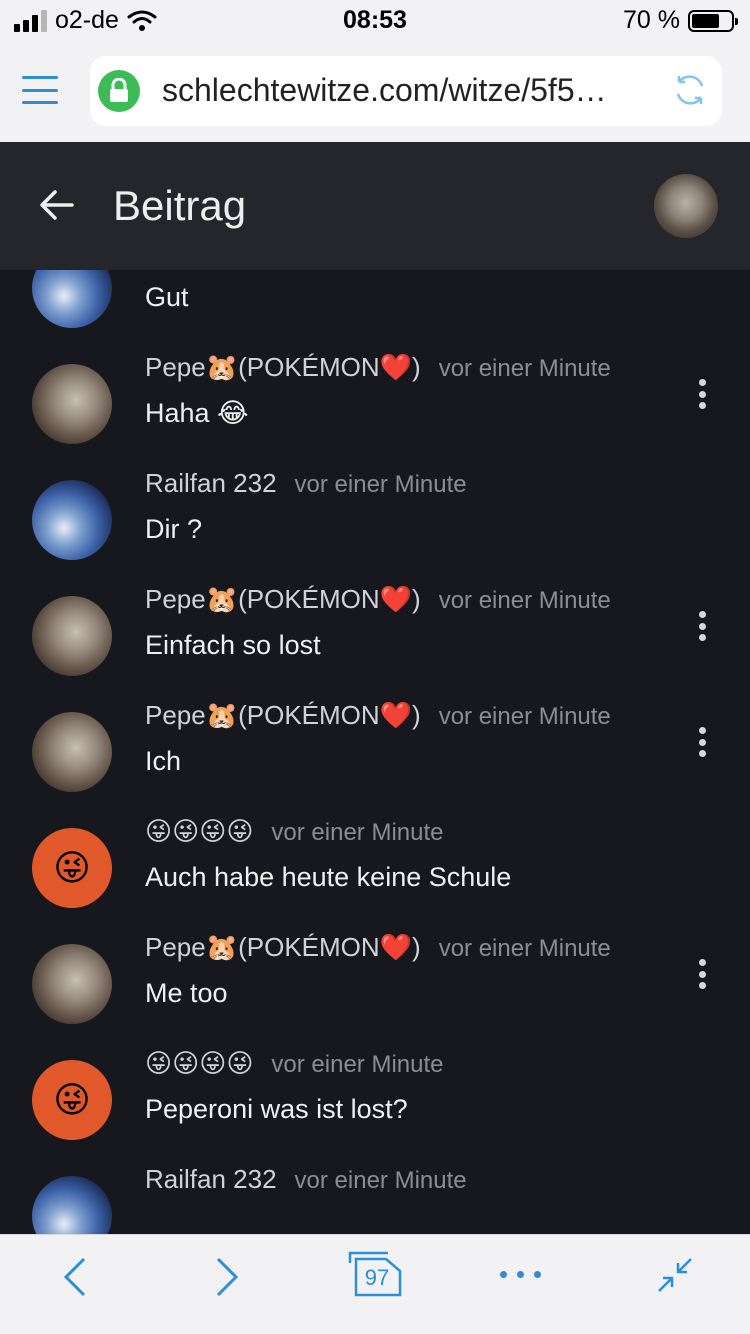  I want to click on comment-text: Einfach so lost, so click(233, 645).